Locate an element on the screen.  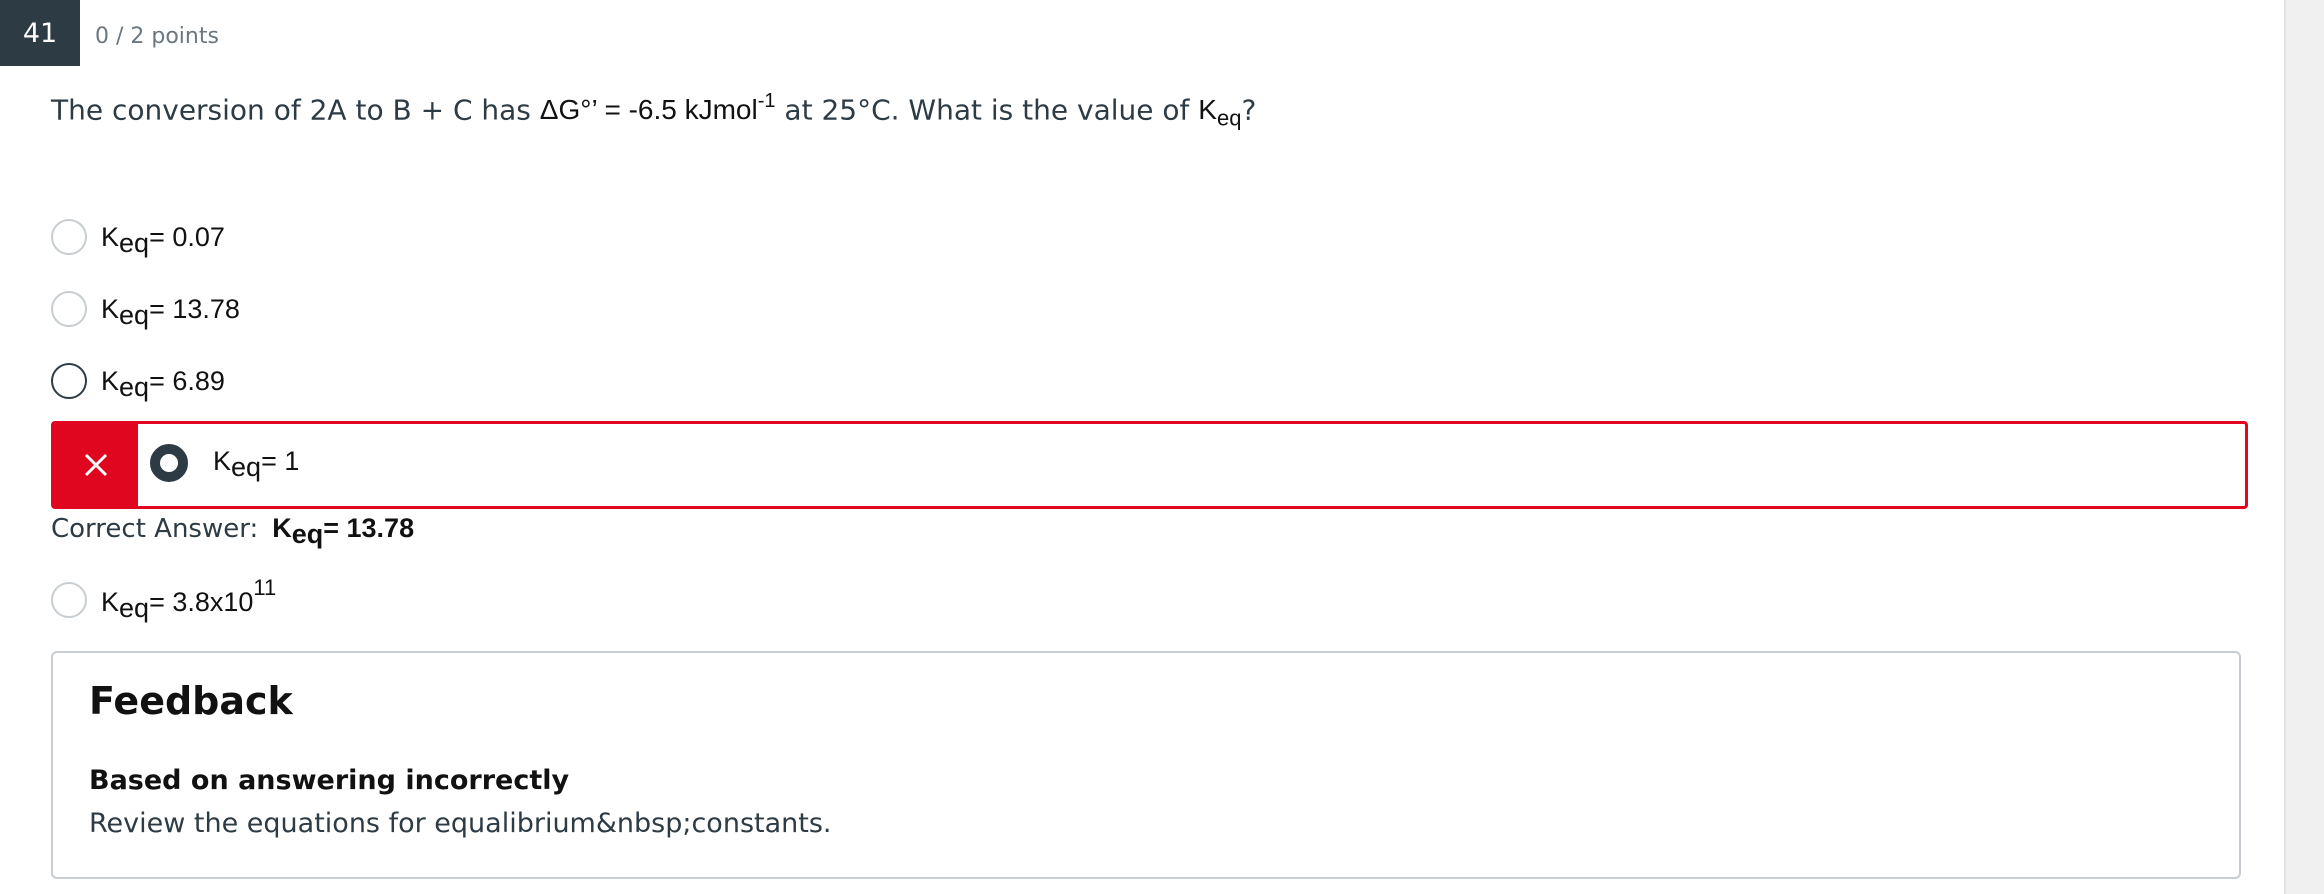
question-number: 41 is located at coordinates (40, 33).